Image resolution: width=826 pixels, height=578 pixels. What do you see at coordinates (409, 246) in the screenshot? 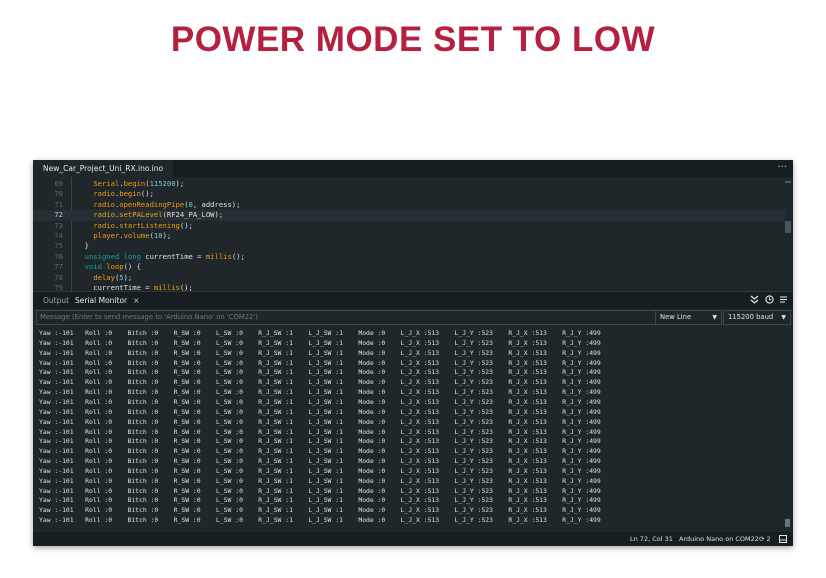
I see `code-line: 75 }` at bounding box center [409, 246].